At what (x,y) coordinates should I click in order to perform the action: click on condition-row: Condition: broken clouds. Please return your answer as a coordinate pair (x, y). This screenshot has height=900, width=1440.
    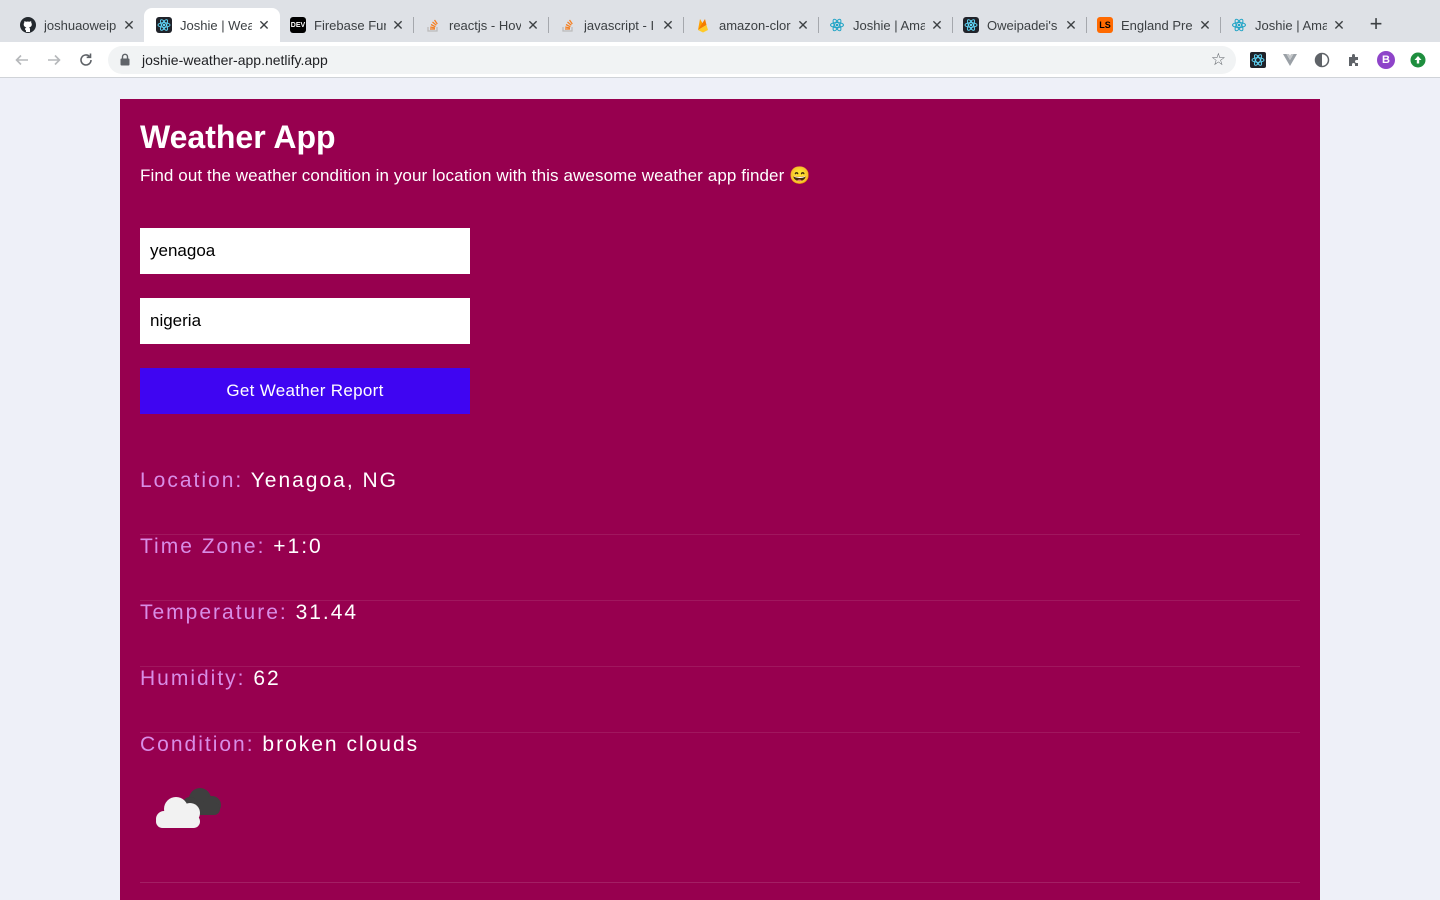
    Looking at the image, I should click on (720, 766).